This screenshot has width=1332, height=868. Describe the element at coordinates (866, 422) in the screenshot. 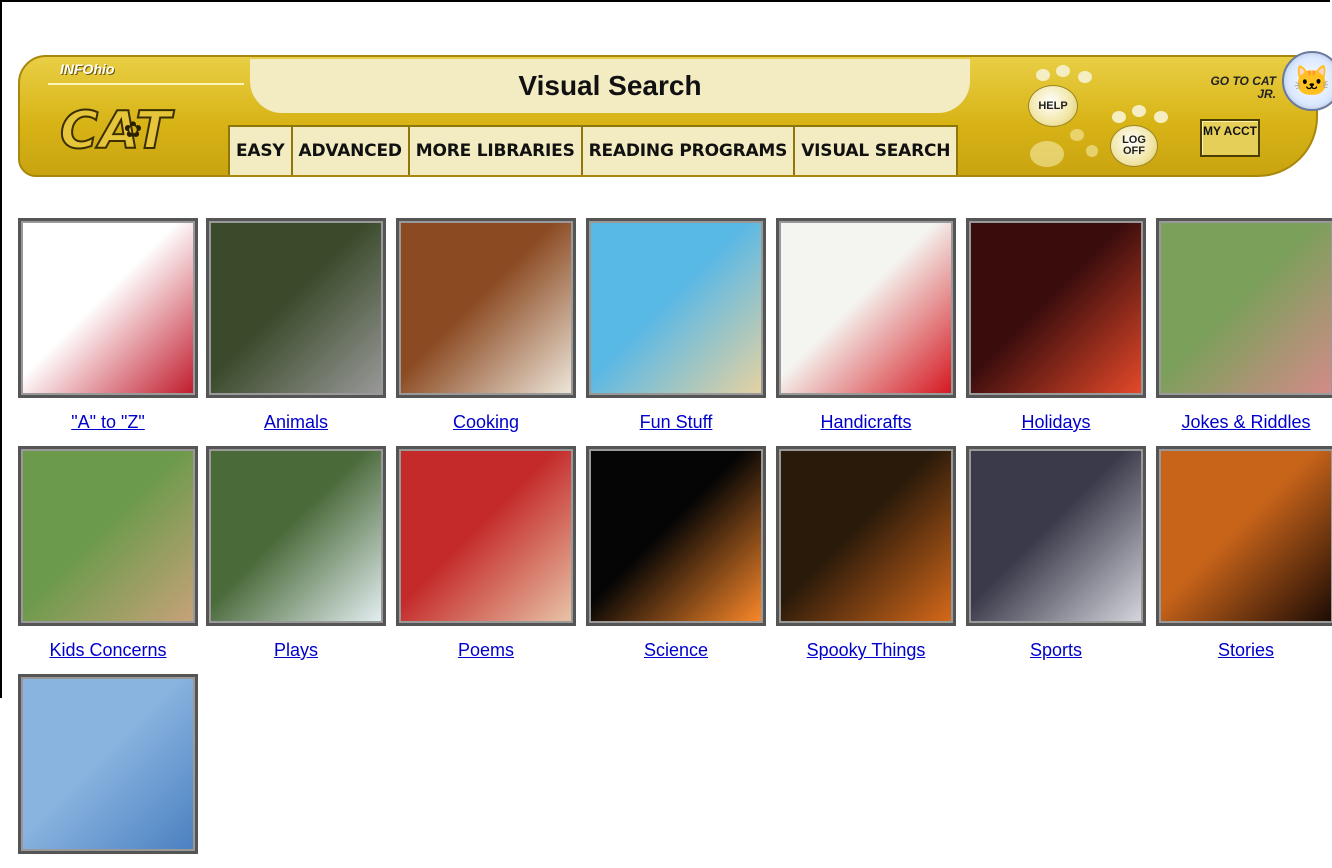

I see `category-link: Handicrafts` at that location.